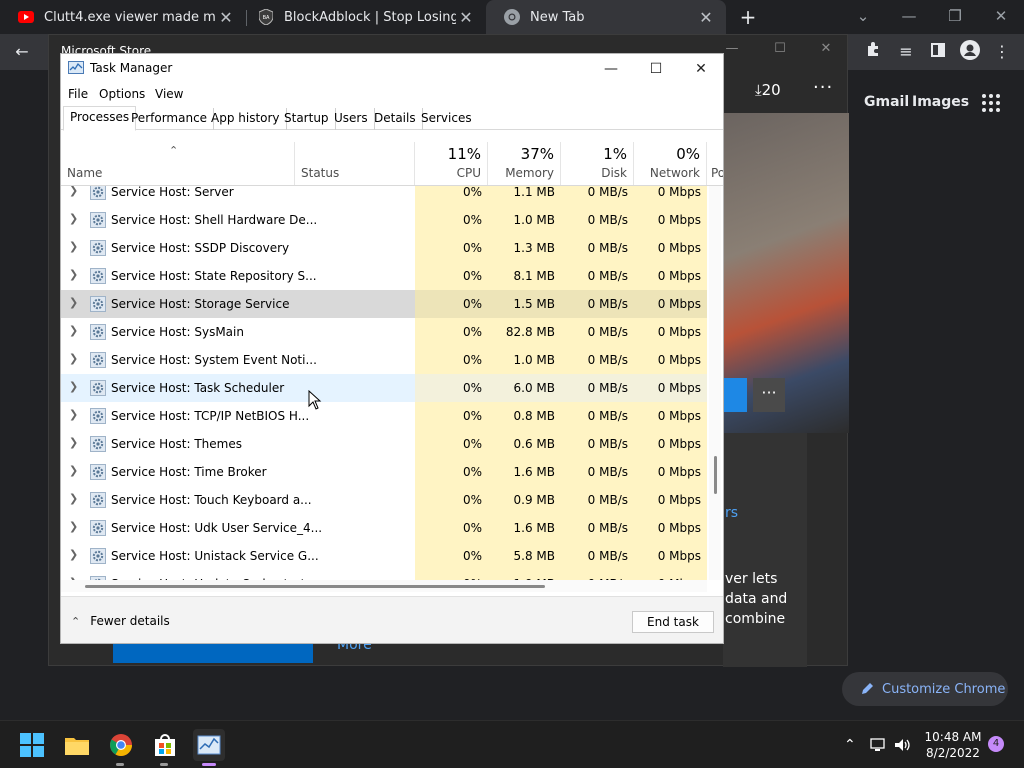 The image size is (1024, 768). I want to click on column-name: Name, so click(178, 163).